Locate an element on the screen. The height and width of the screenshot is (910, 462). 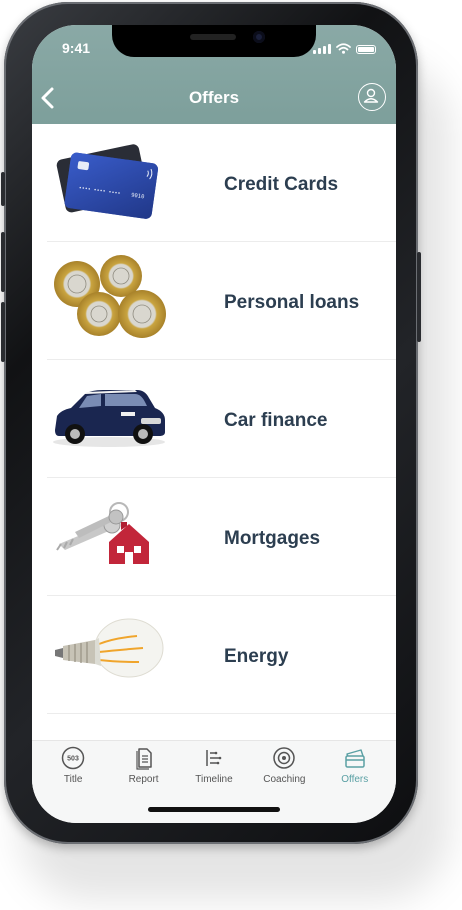
house-keys-image is located at coordinates (102, 533).